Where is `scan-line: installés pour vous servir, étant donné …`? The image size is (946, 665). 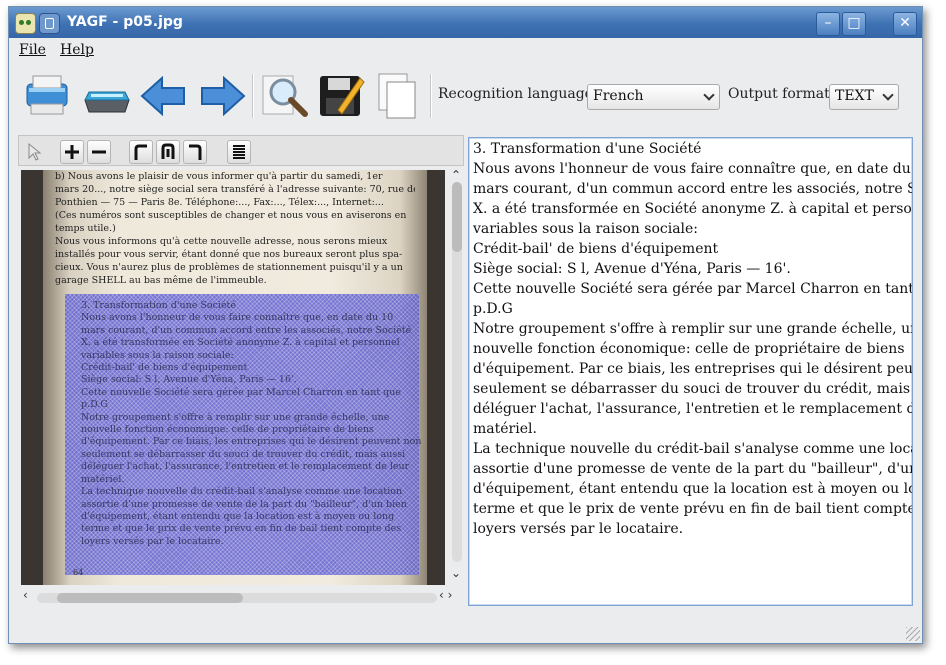 scan-line: installés pour vous servir, étant donné … is located at coordinates (229, 254).